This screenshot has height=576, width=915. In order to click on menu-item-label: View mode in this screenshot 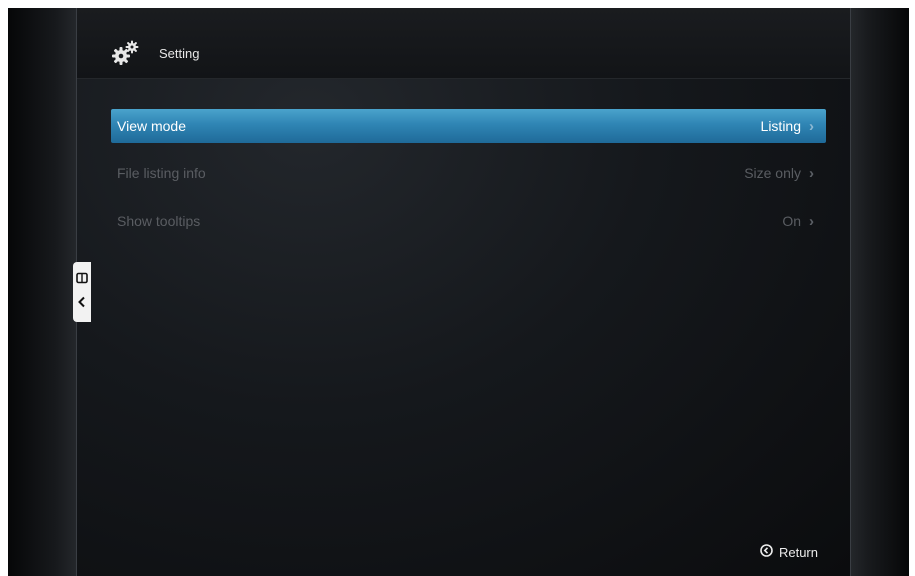, I will do `click(152, 126)`.